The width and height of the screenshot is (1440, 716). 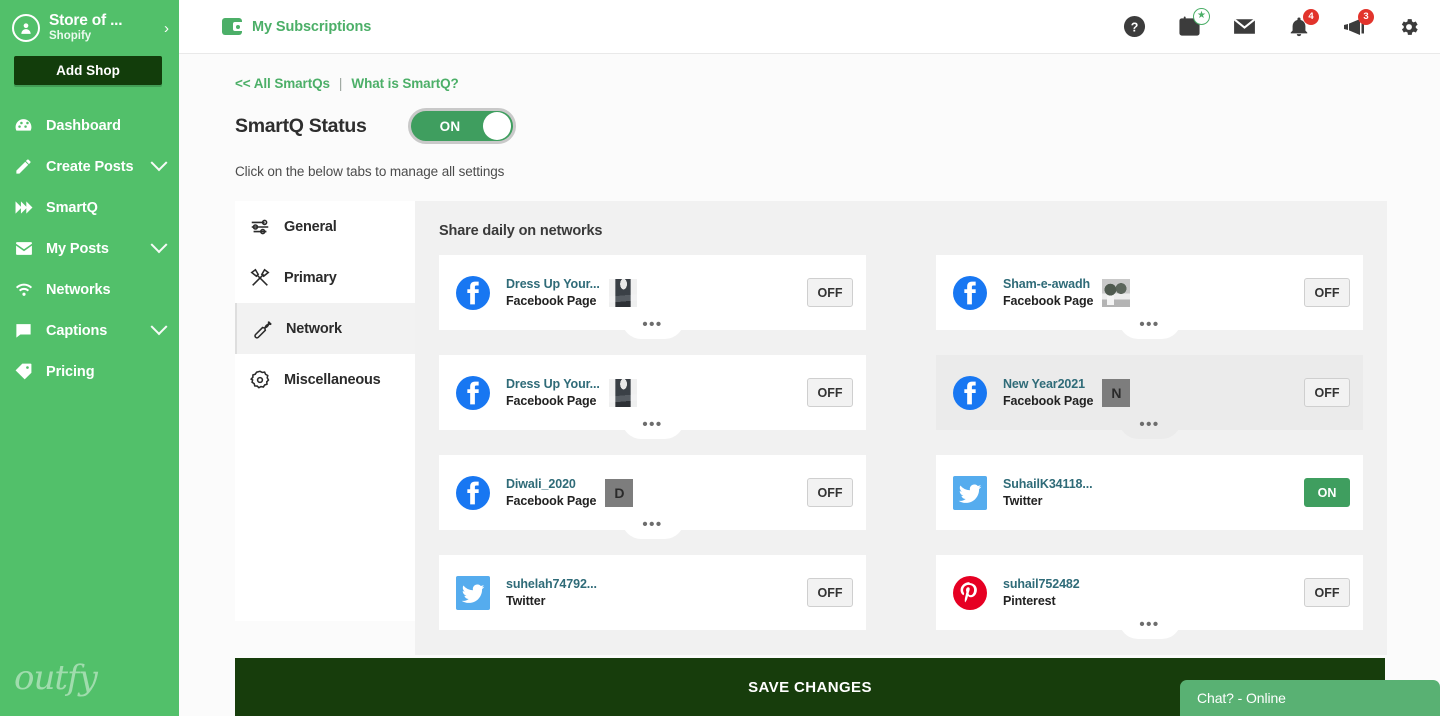 What do you see at coordinates (332, 379) in the screenshot?
I see `tab-label-miscellaneous: Miscellaneous` at bounding box center [332, 379].